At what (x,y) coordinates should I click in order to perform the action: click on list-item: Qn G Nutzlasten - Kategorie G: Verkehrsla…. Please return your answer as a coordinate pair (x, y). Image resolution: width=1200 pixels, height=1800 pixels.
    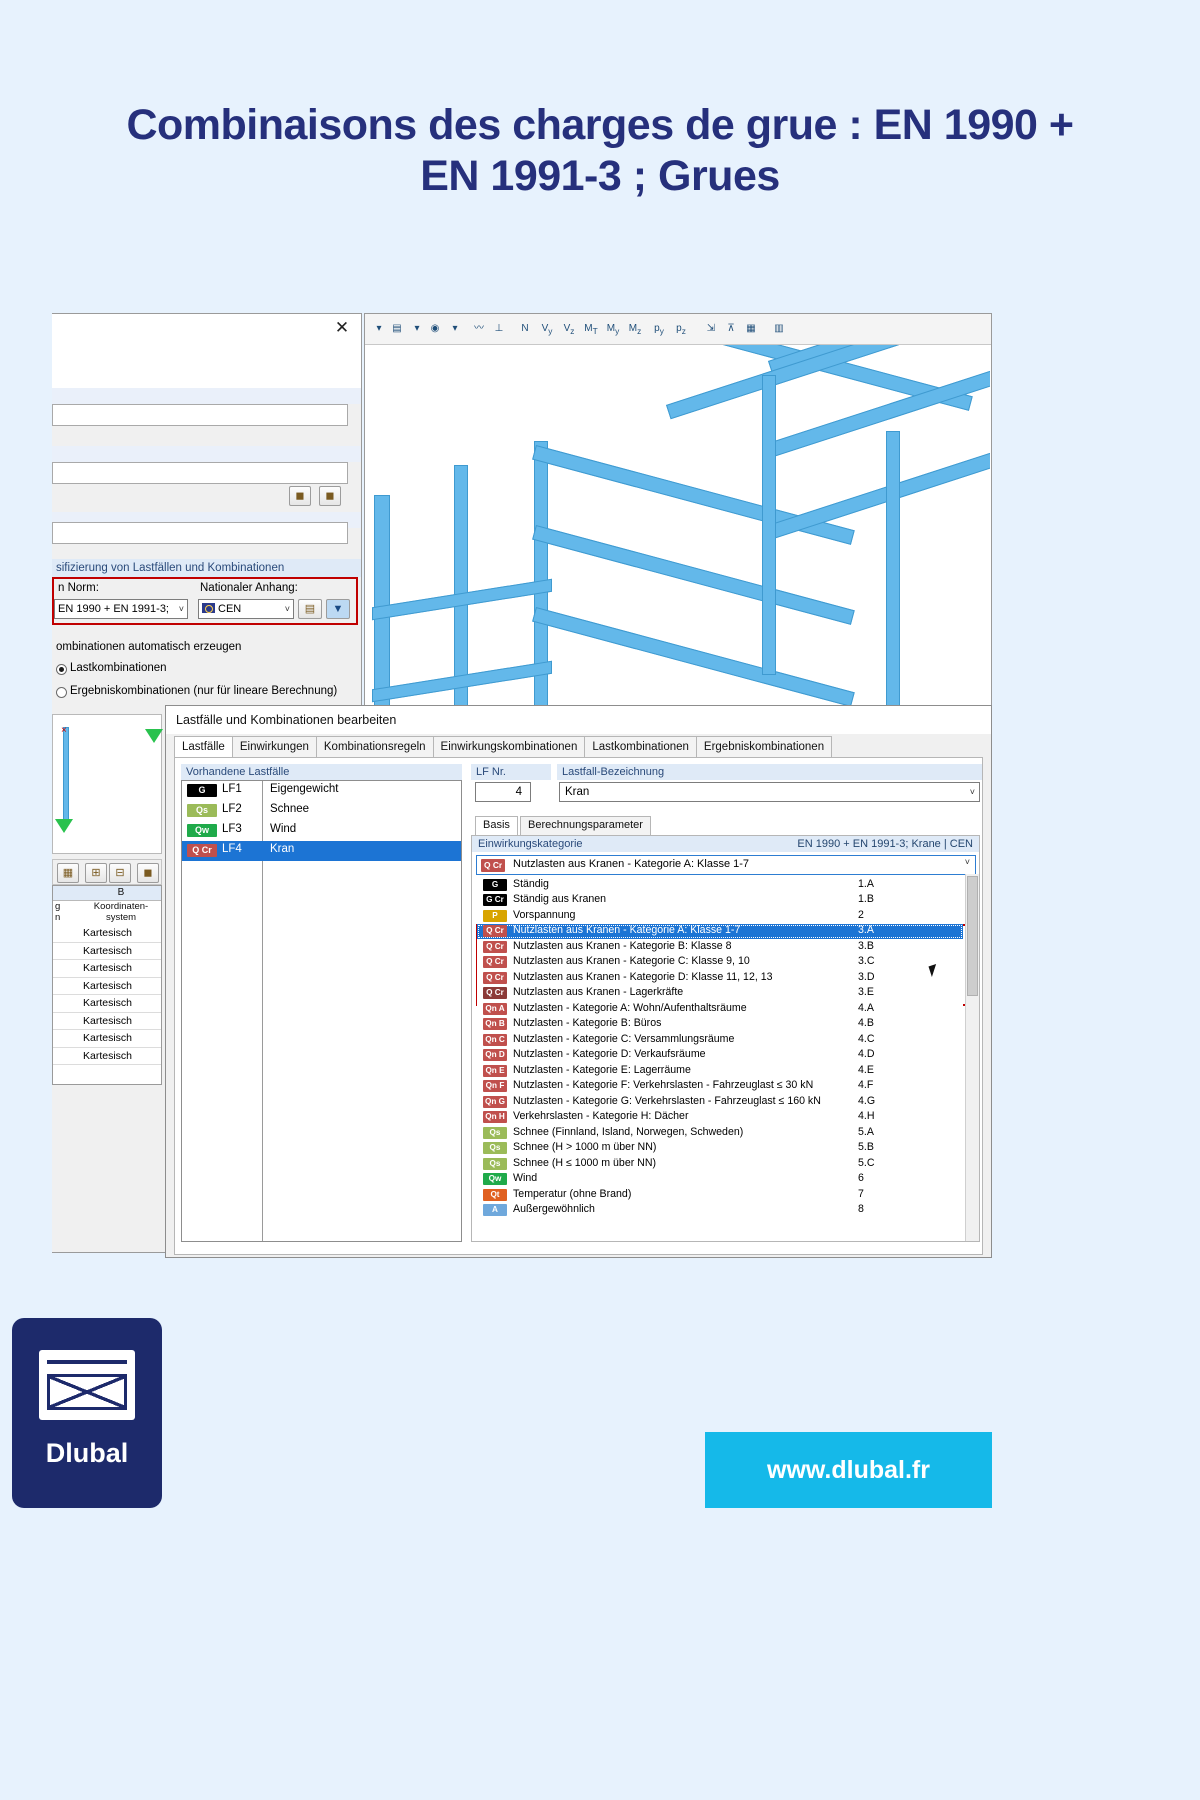
    Looking at the image, I should click on (720, 1102).